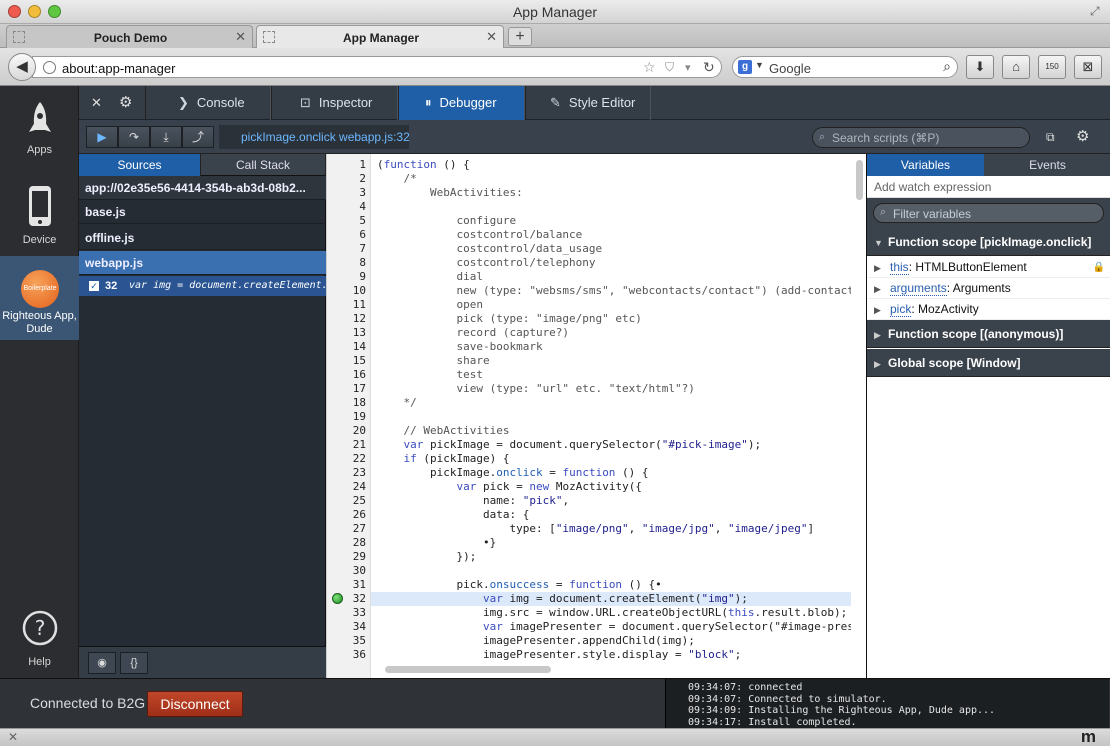 This screenshot has width=1110, height=746. What do you see at coordinates (790, 68) in the screenshot?
I see `search-input: Google` at bounding box center [790, 68].